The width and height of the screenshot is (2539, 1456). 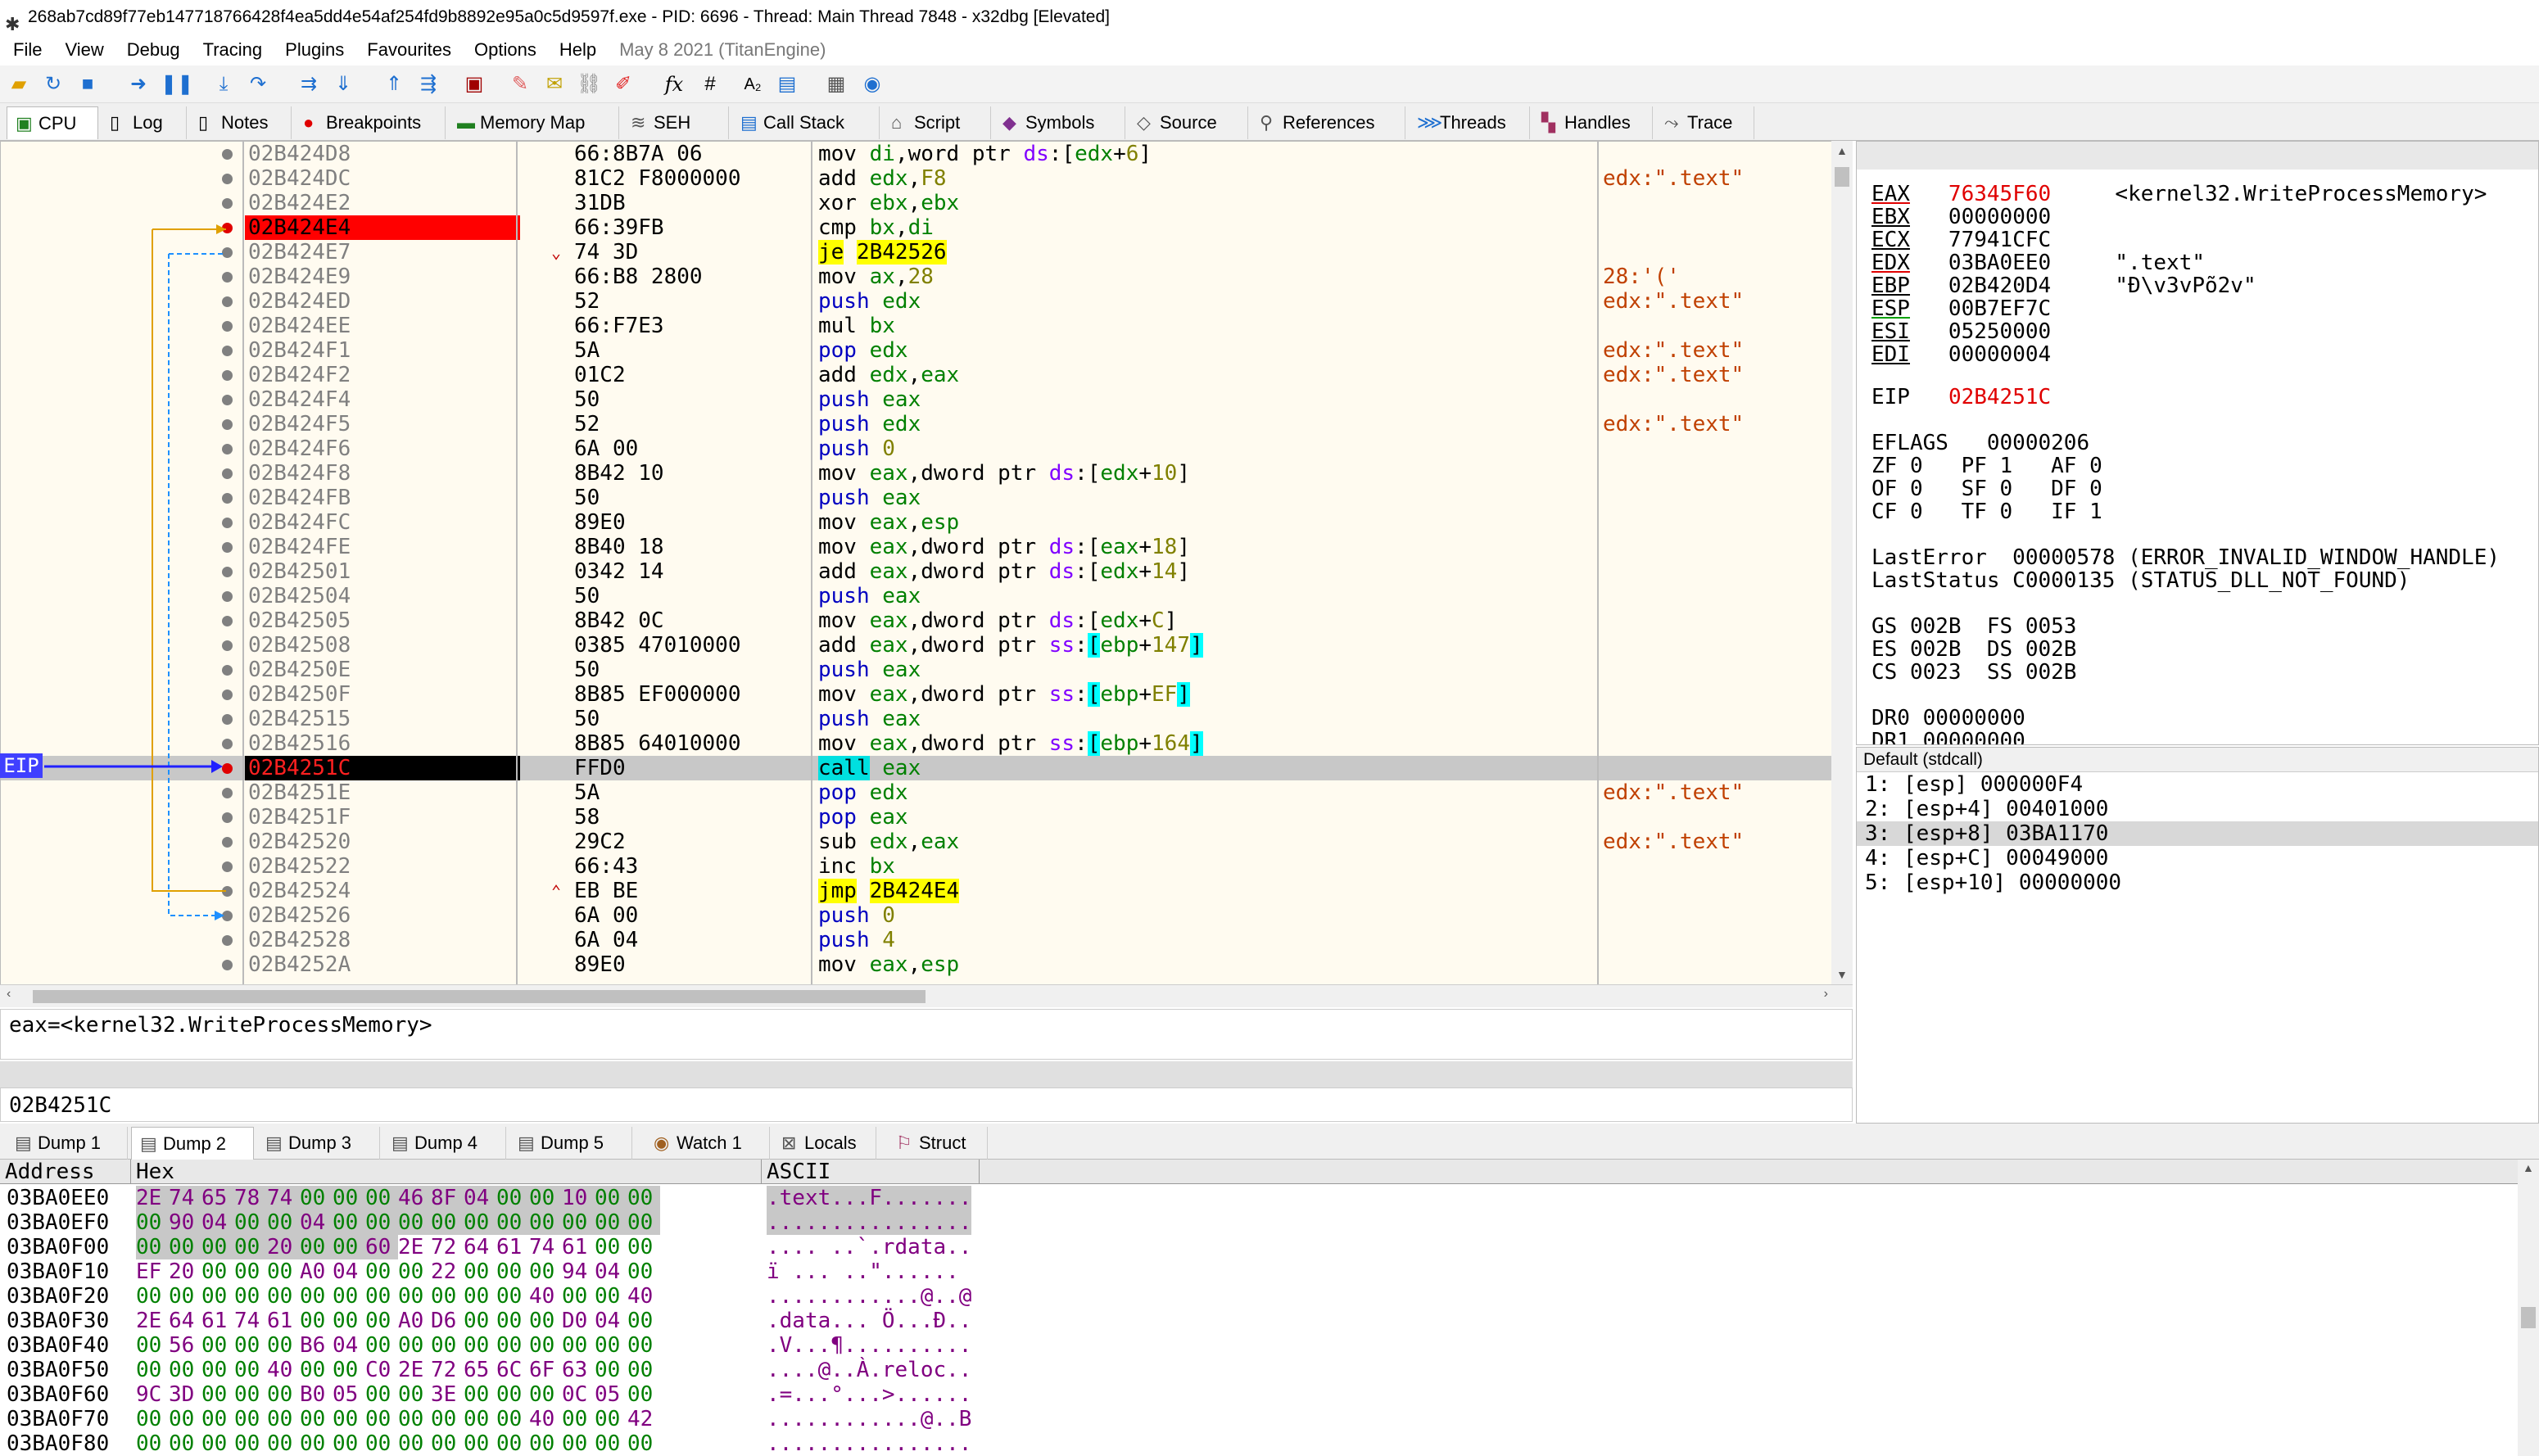 I want to click on execute-till-return-icon: ⇑, so click(x=394, y=85).